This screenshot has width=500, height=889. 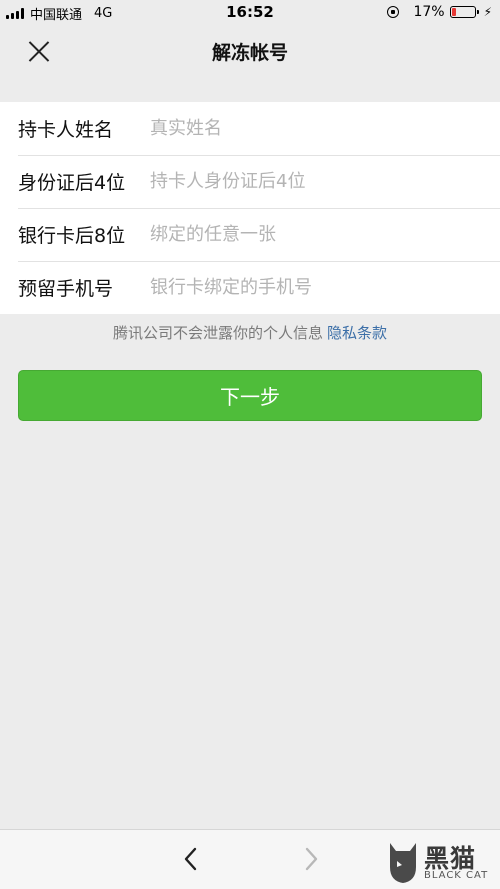 I want to click on form-row-card-last8: 银行卡后8位, so click(x=250, y=234).